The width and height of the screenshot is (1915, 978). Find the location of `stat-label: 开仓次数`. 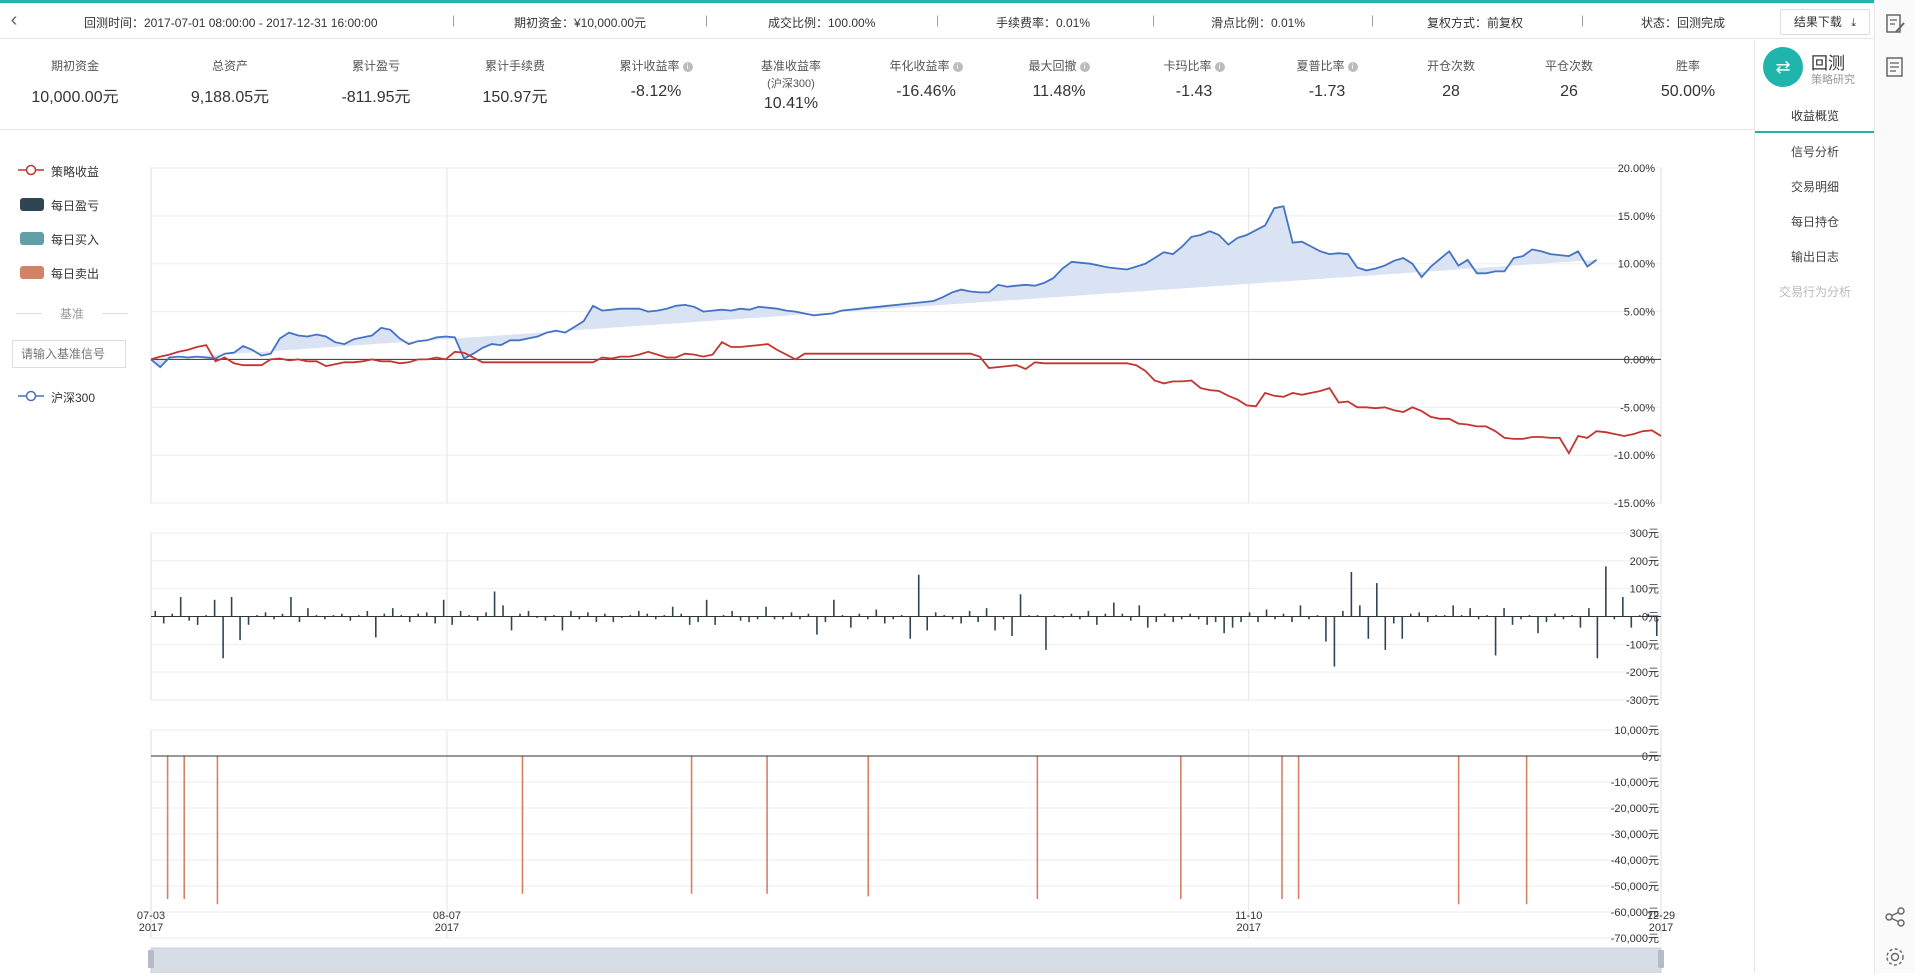

stat-label: 开仓次数 is located at coordinates (1451, 65).